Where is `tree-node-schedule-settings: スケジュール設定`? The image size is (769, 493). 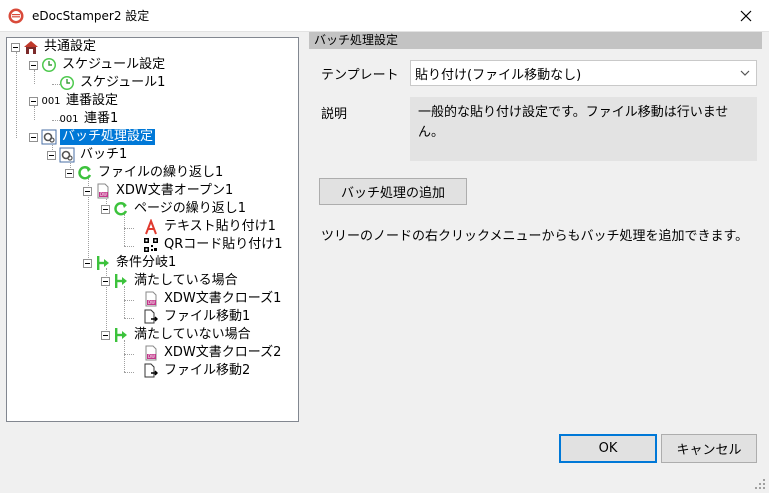 tree-node-schedule-settings: スケジュール設定 is located at coordinates (98, 65).